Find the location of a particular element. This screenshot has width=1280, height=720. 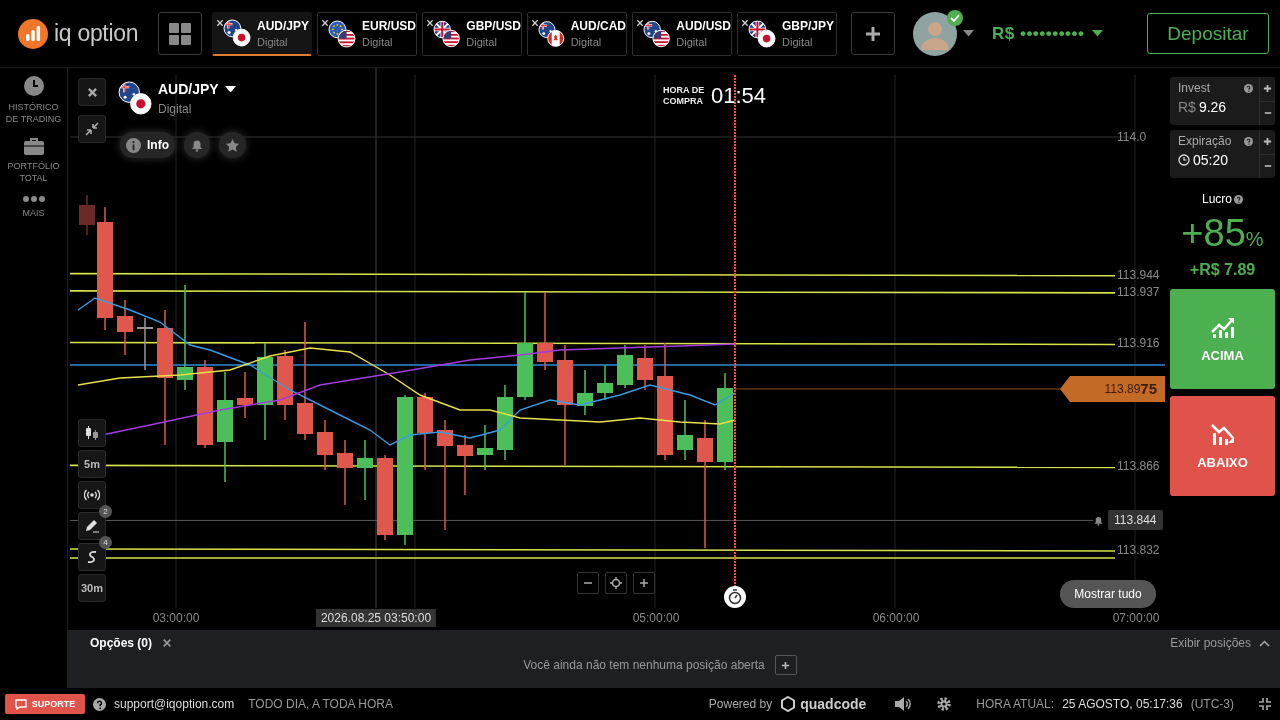

sidebar-item: MAIS is located at coordinates (33, 207).